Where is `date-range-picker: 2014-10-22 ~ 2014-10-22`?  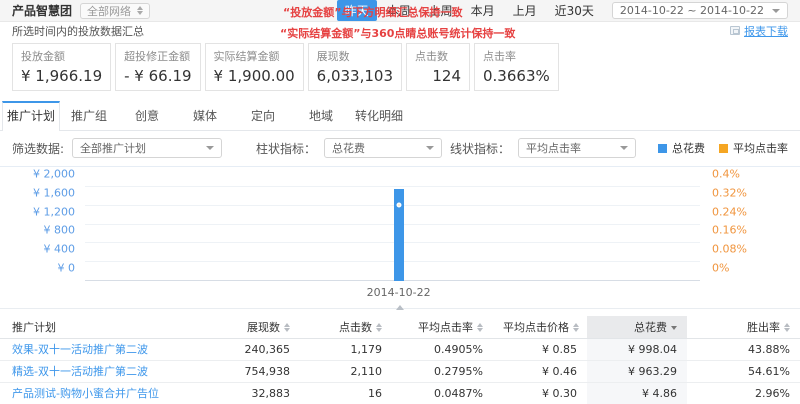 date-range-picker: 2014-10-22 ~ 2014-10-22 is located at coordinates (699, 10).